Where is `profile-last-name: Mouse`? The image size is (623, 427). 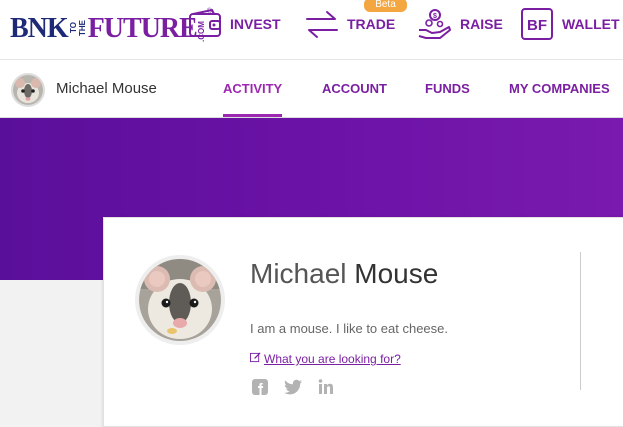 profile-last-name: Mouse is located at coordinates (396, 273).